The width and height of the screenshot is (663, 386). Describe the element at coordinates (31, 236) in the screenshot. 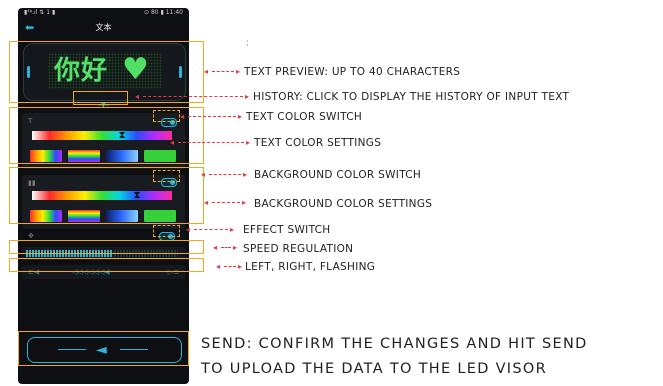

I see `effect-icon: ✥` at that location.